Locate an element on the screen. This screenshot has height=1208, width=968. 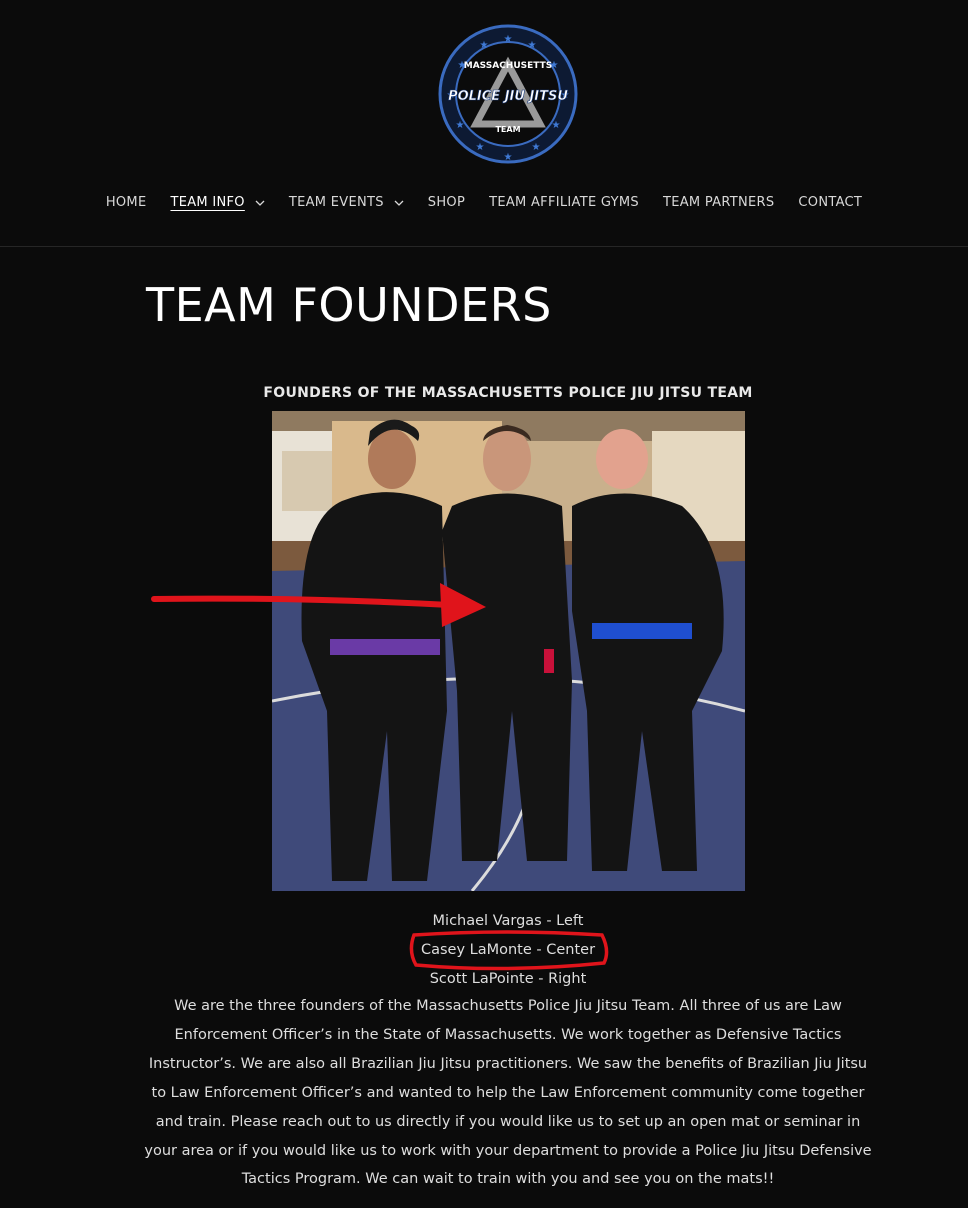
svg-text: POLICE JIU JITSU is located at coordinates (508, 96).